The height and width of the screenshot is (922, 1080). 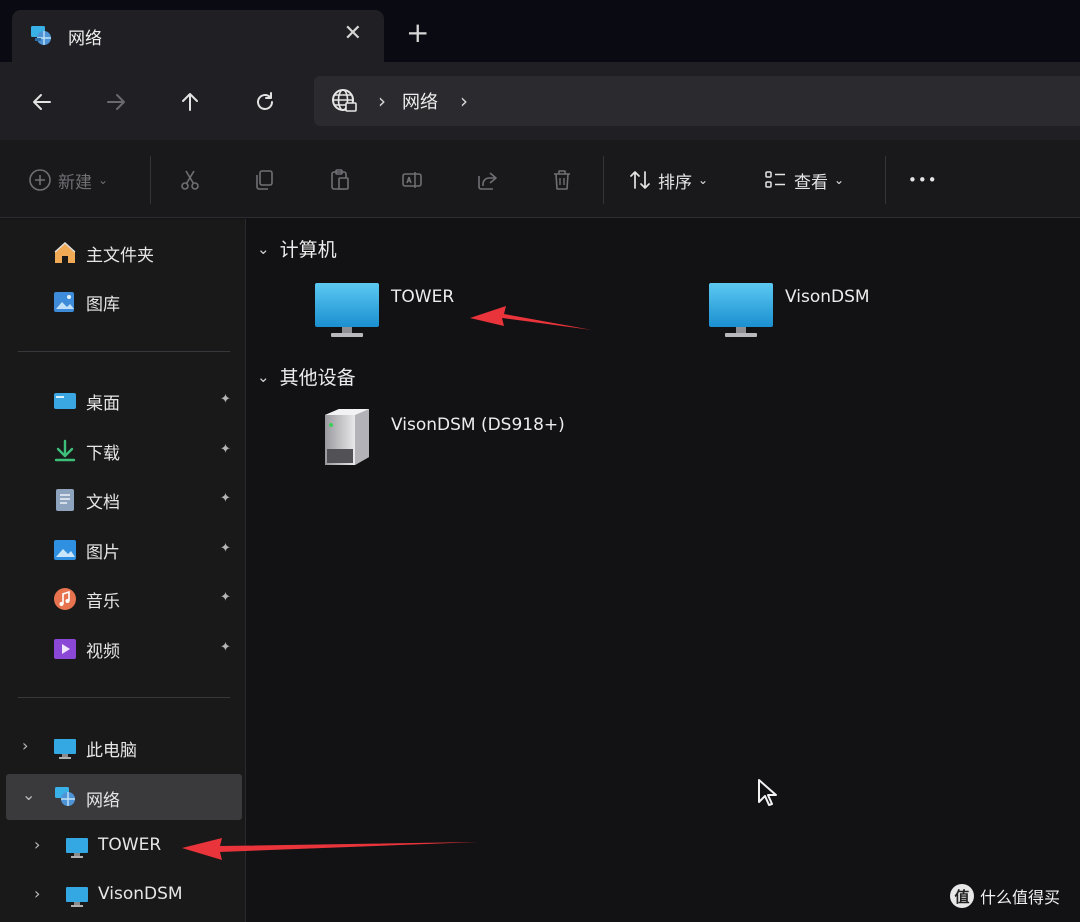 I want to click on share-button, so click(x=488, y=180).